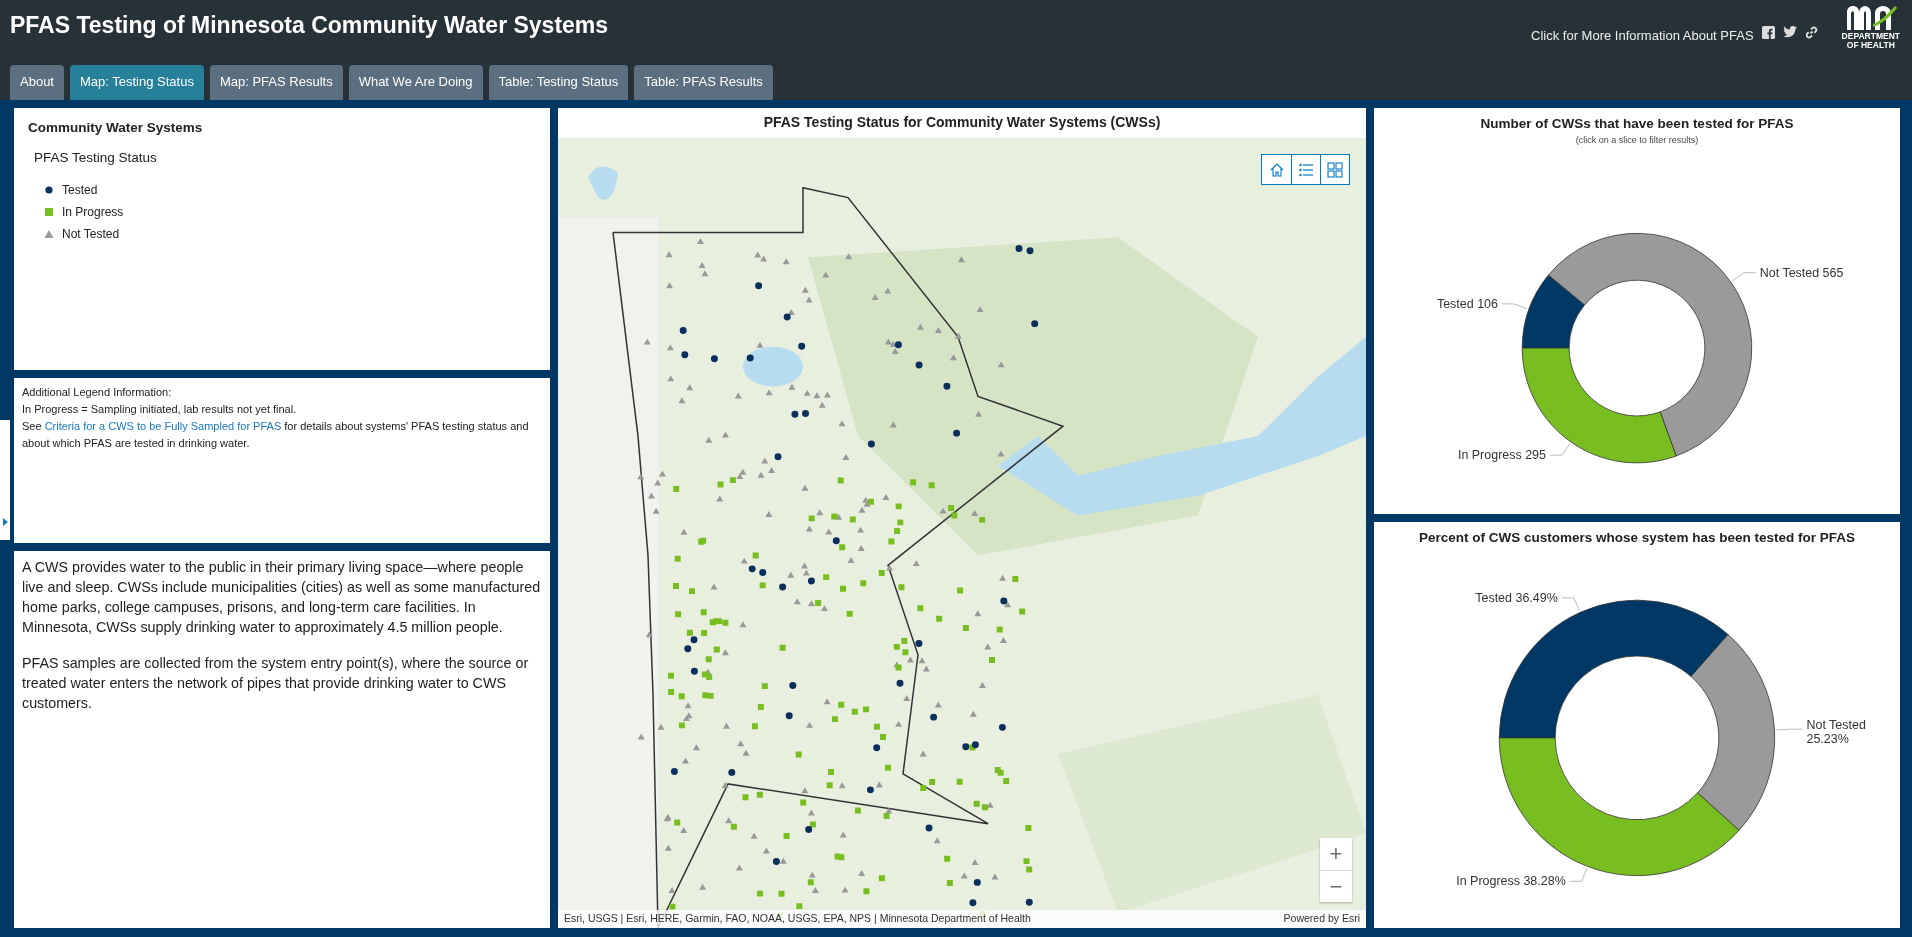  What do you see at coordinates (309, 26) in the screenshot?
I see `page-title: PFAS Testing of Minnesota Community Water Systems` at bounding box center [309, 26].